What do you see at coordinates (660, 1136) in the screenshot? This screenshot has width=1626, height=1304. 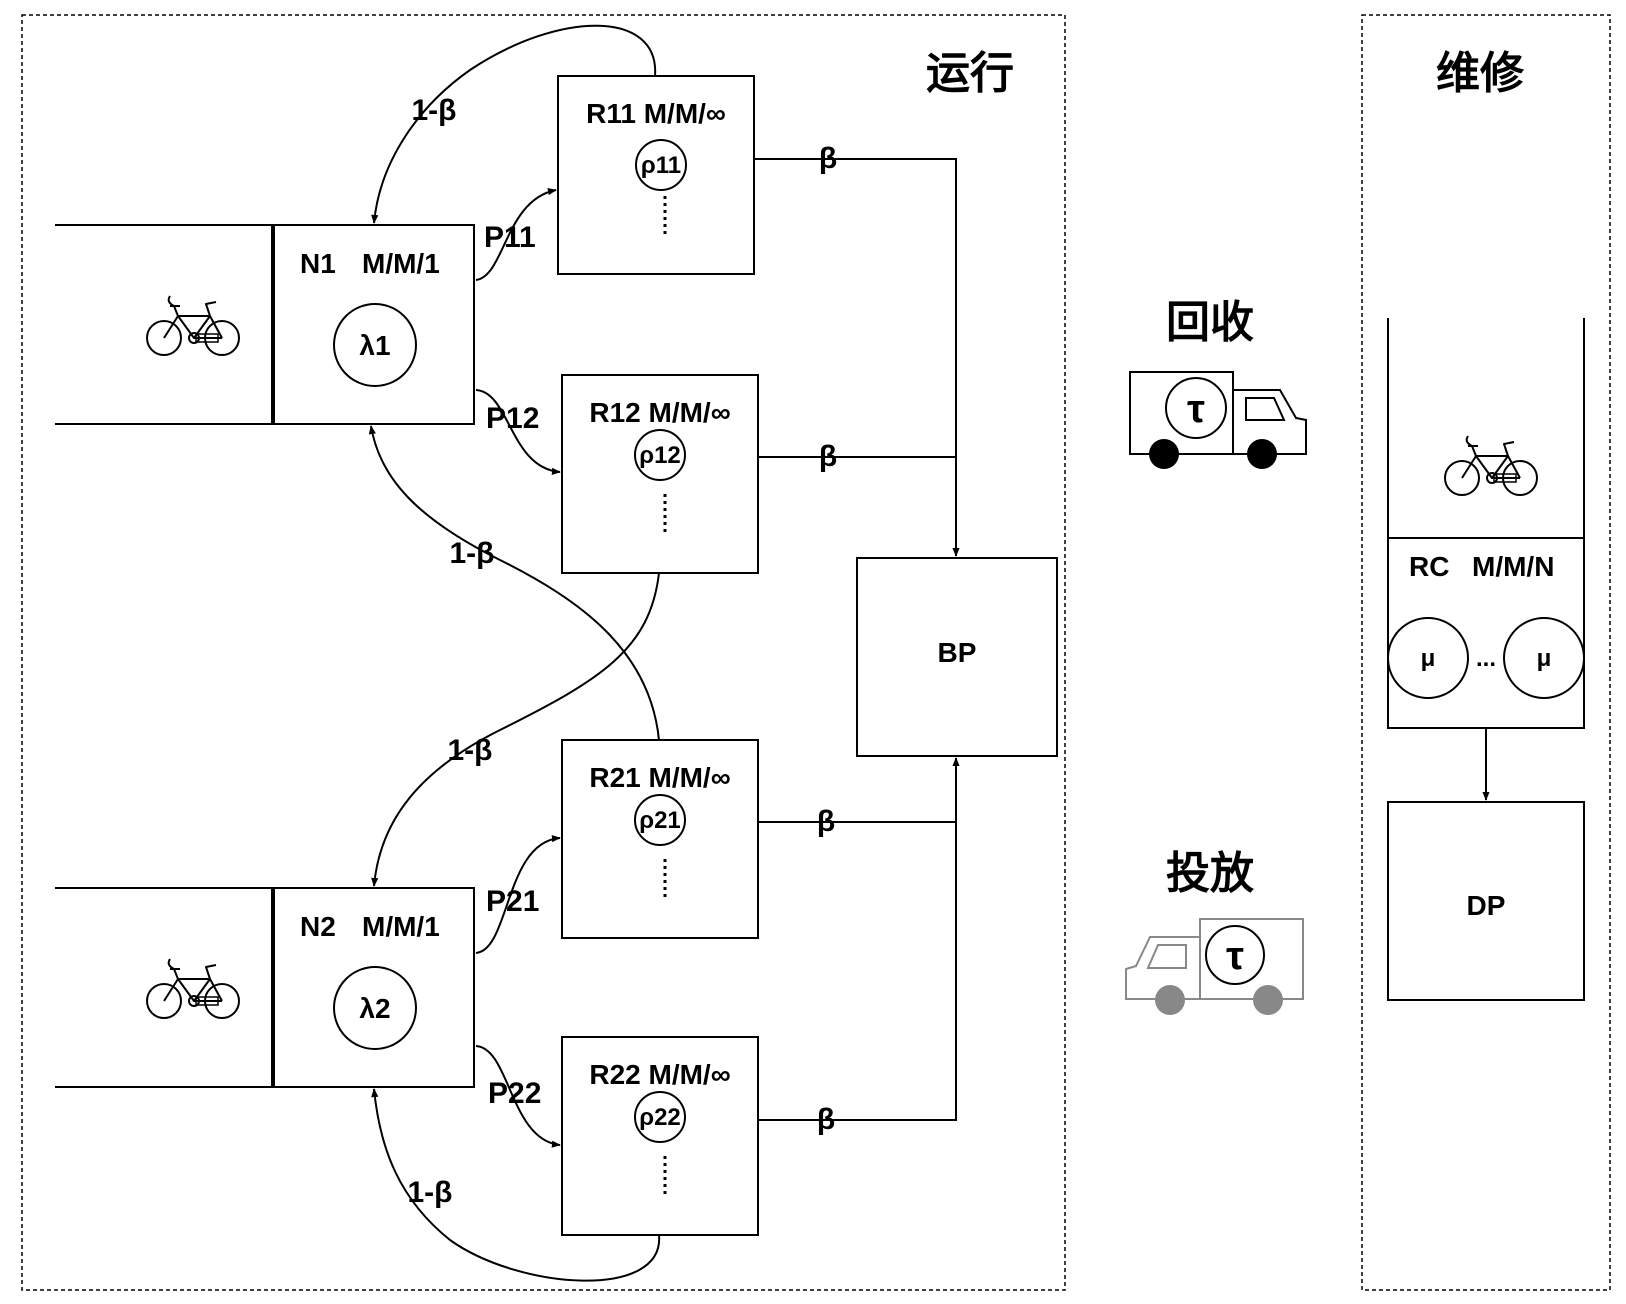 I see `r22-node: R22 M/M/∞ ρ22` at bounding box center [660, 1136].